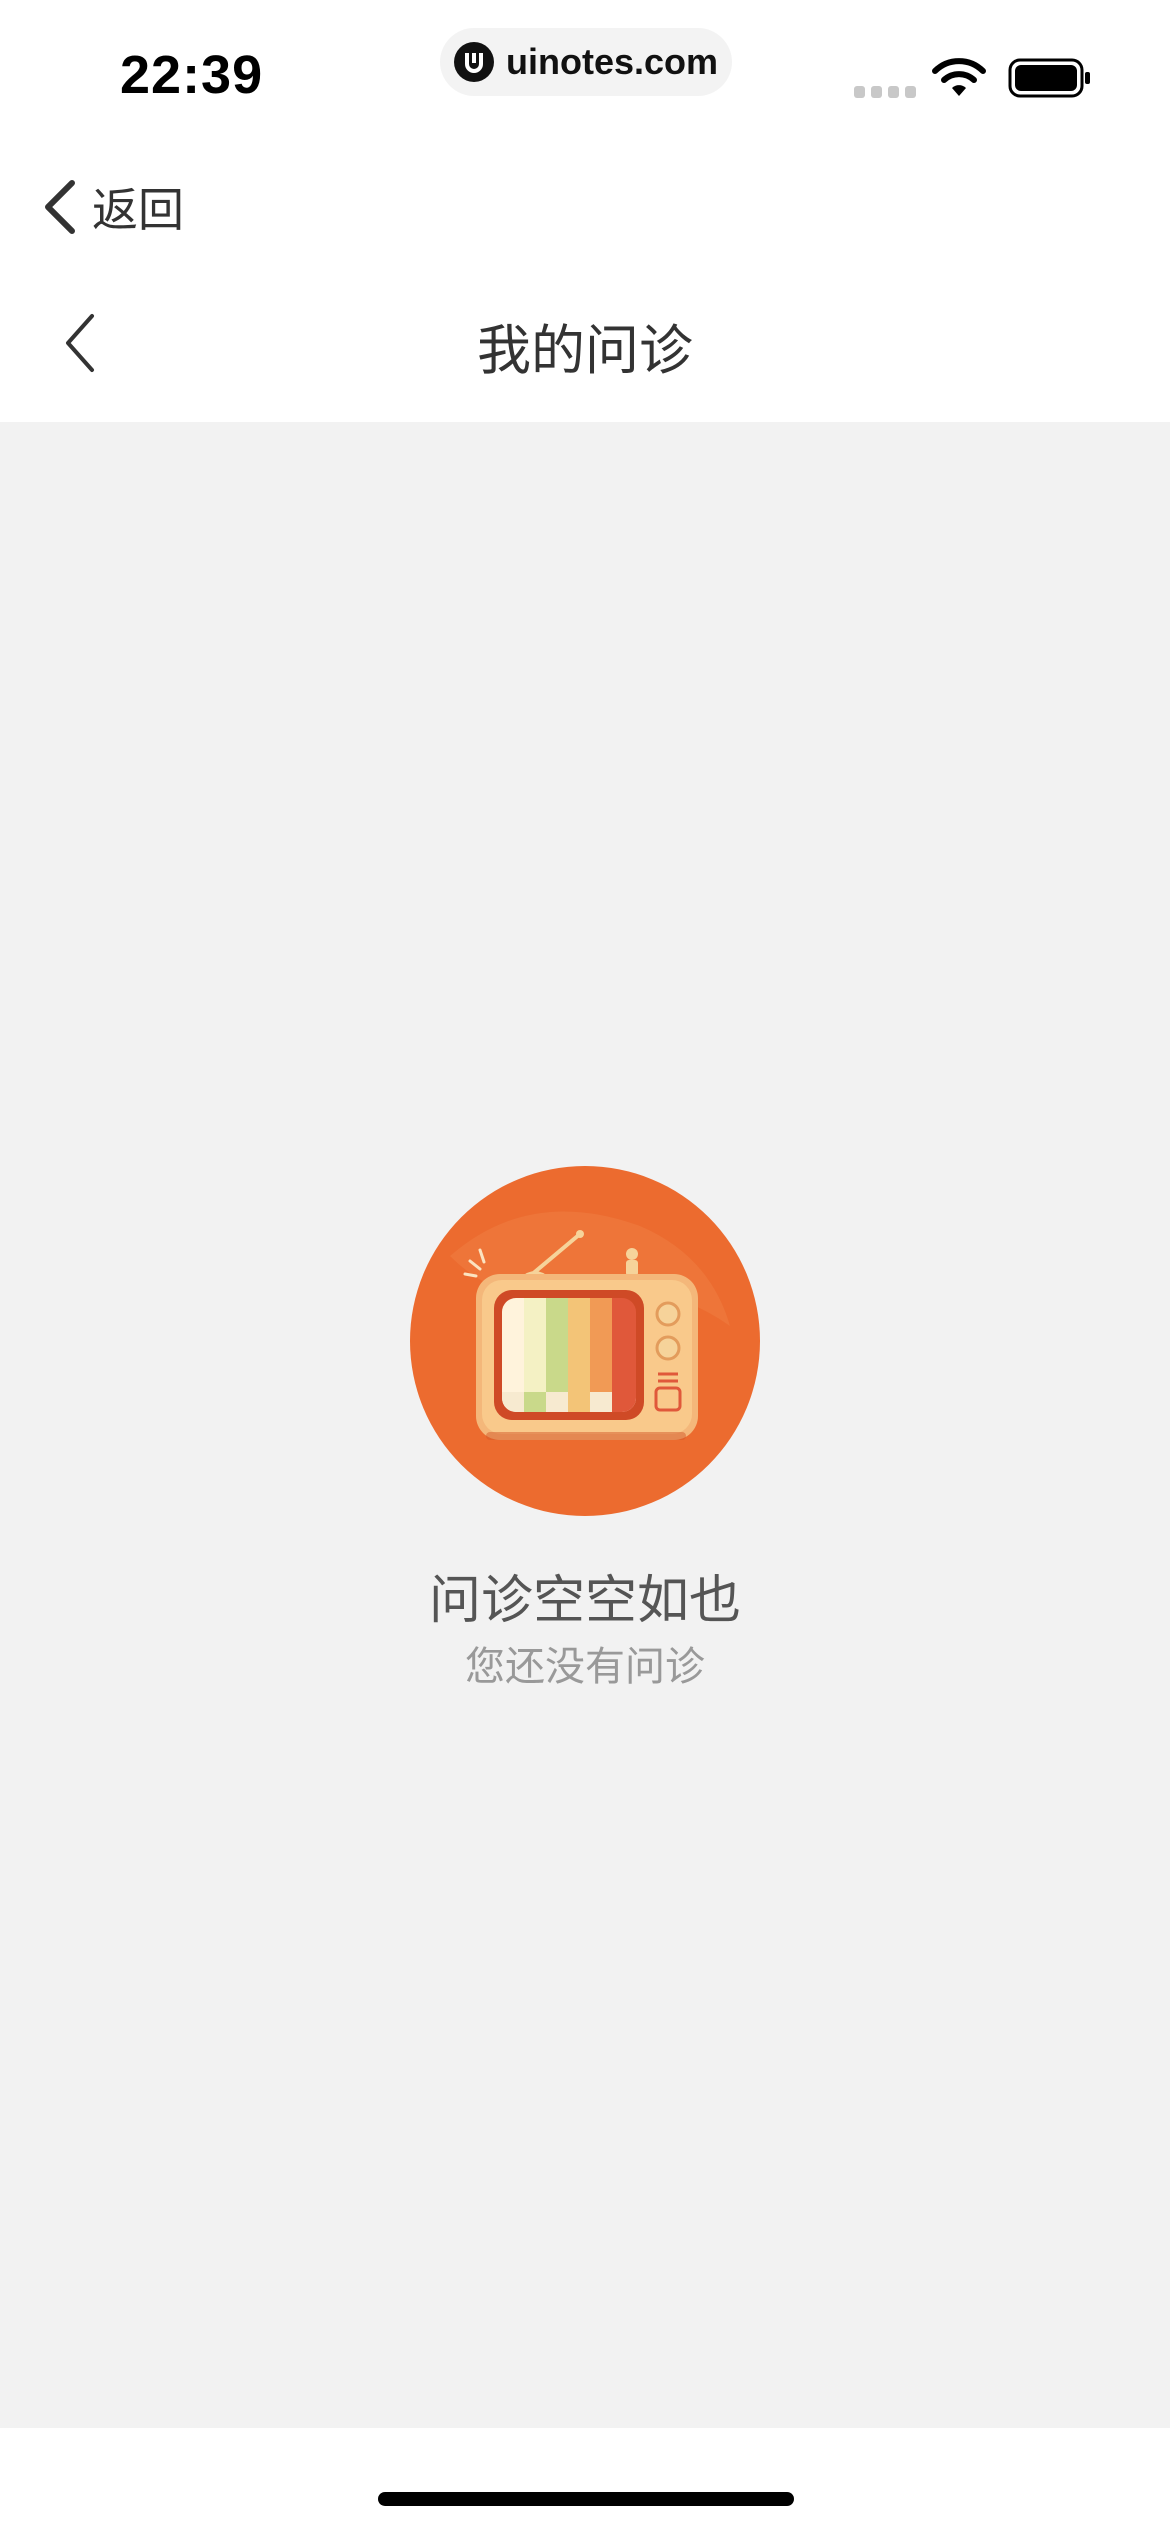  Describe the element at coordinates (885, 92) in the screenshot. I see `signal-icon` at that location.